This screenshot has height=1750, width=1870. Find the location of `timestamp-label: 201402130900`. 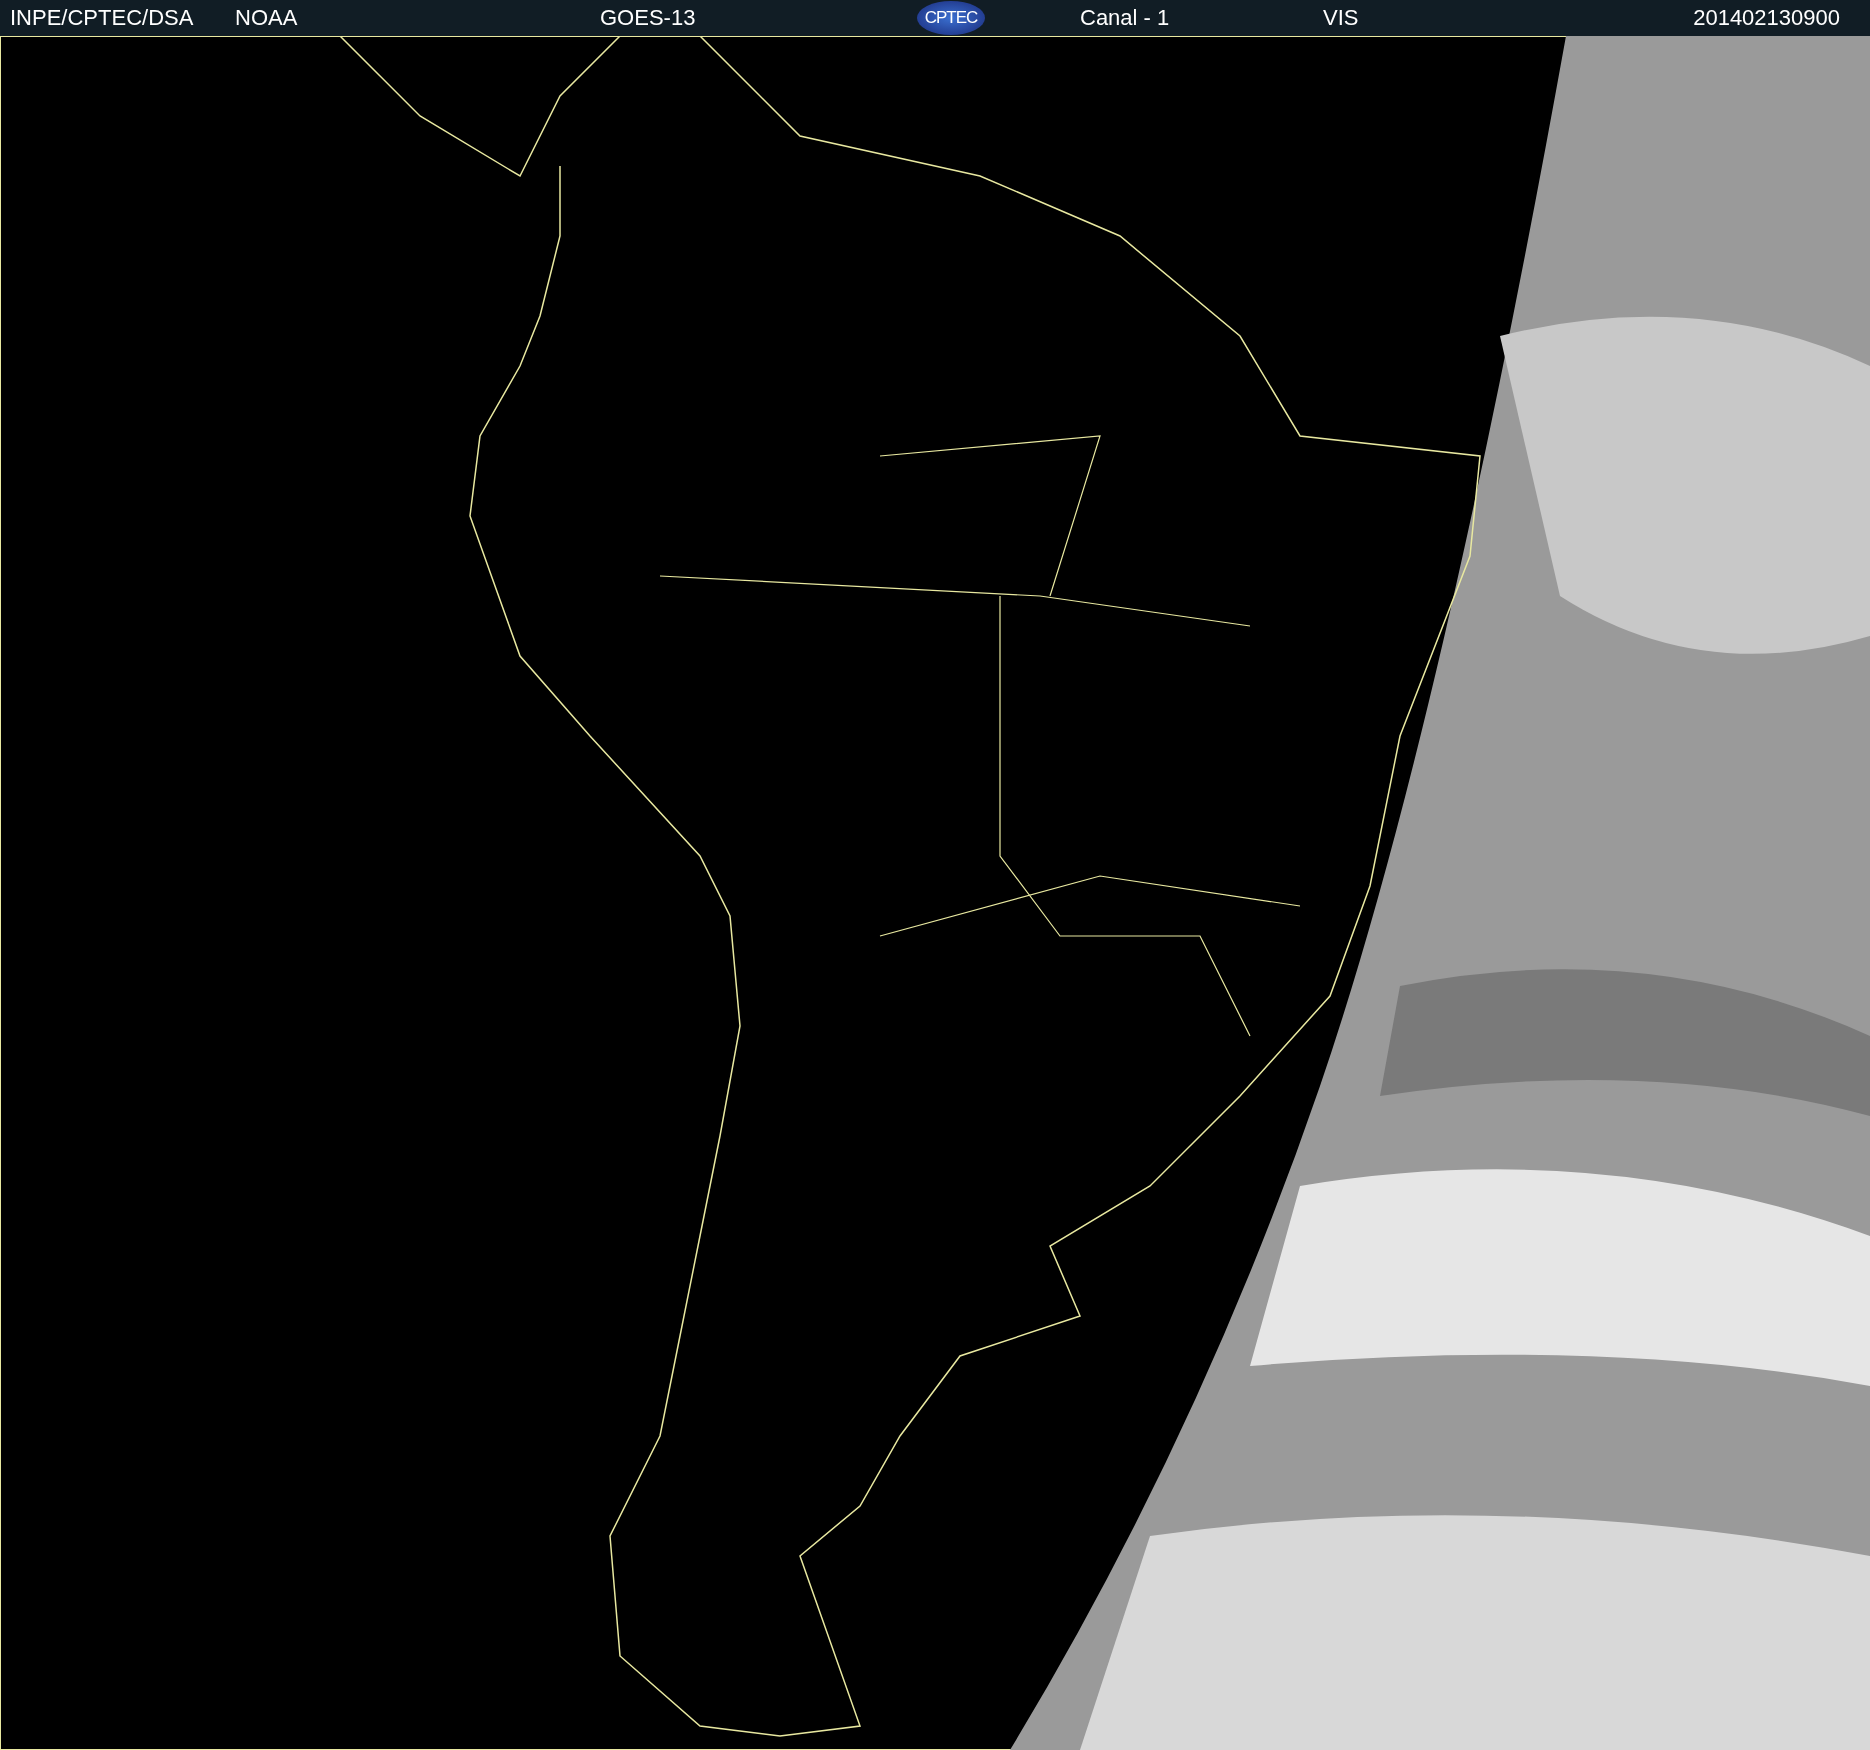

timestamp-label: 201402130900 is located at coordinates (1767, 18).